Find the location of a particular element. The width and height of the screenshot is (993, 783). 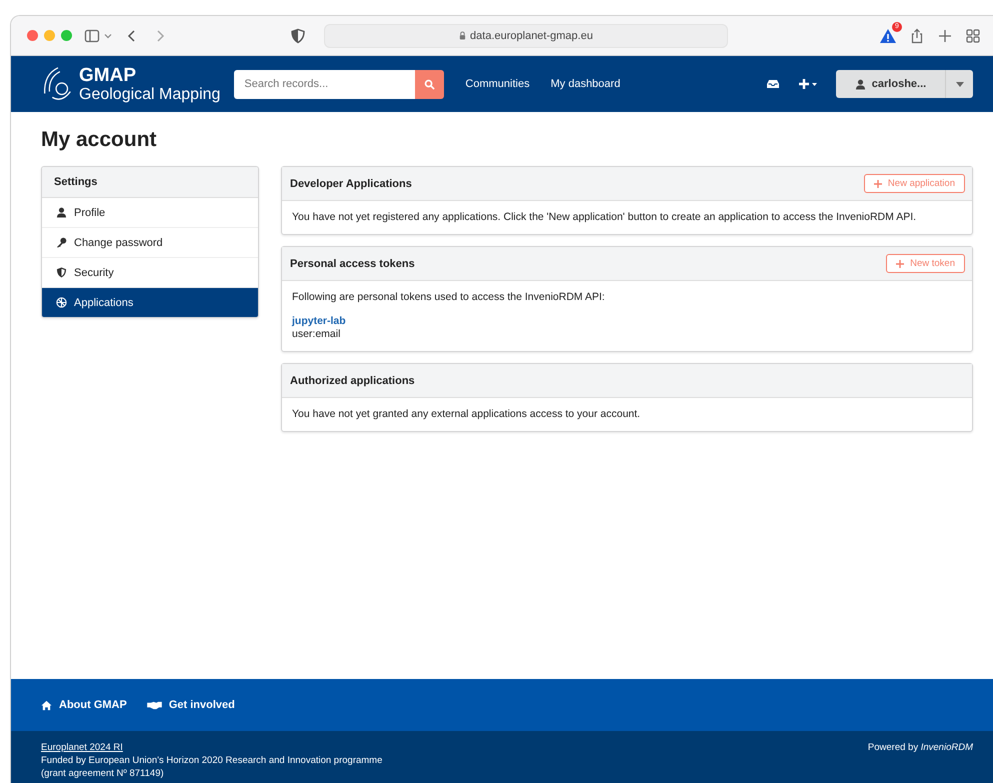

footer-link: Get involved is located at coordinates (190, 705).